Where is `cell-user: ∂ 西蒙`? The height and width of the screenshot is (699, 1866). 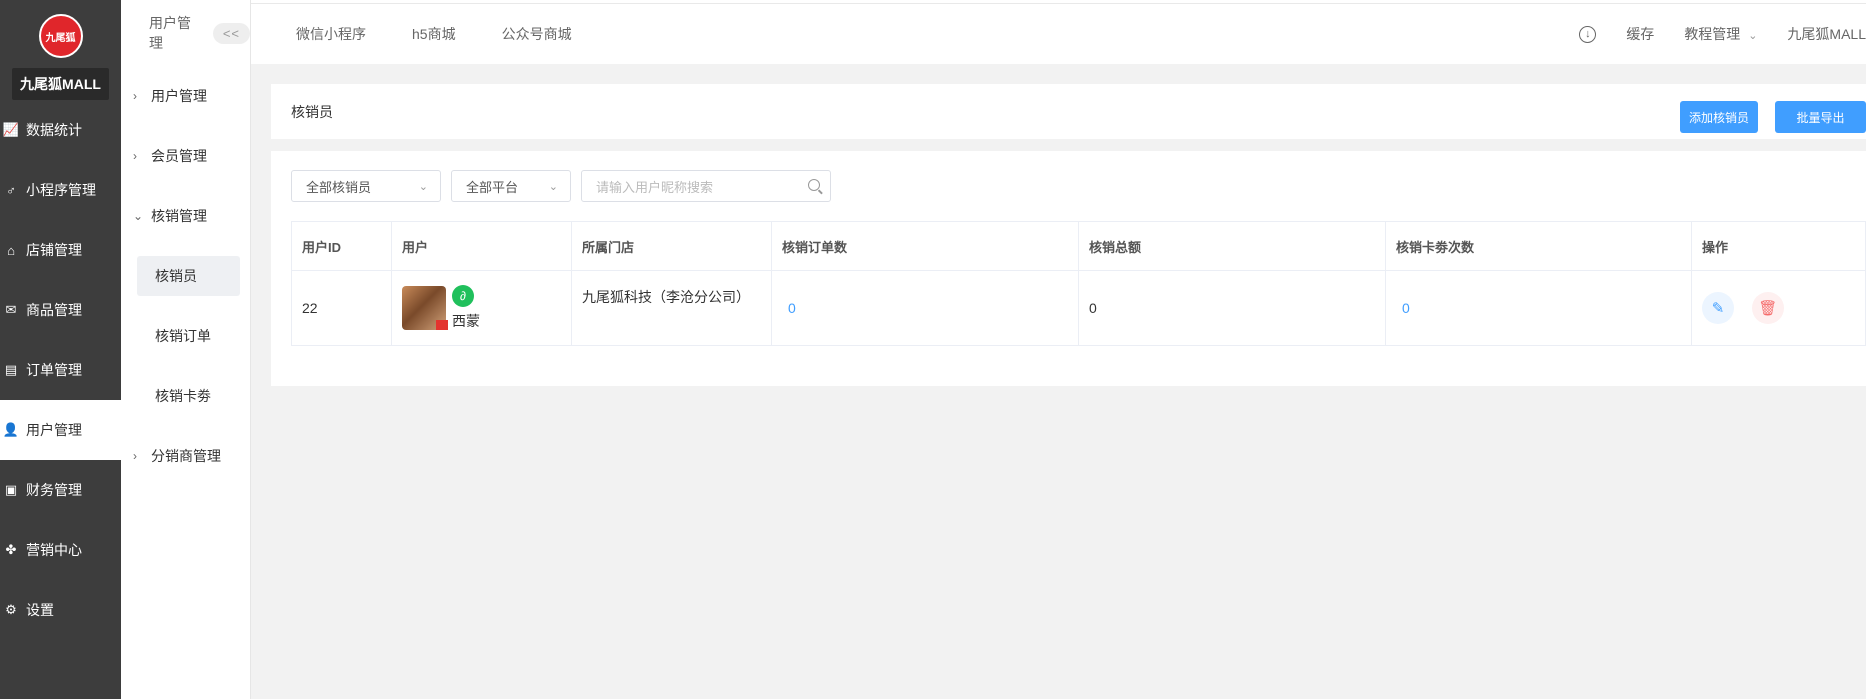
cell-user: ∂ 西蒙 is located at coordinates (481, 308).